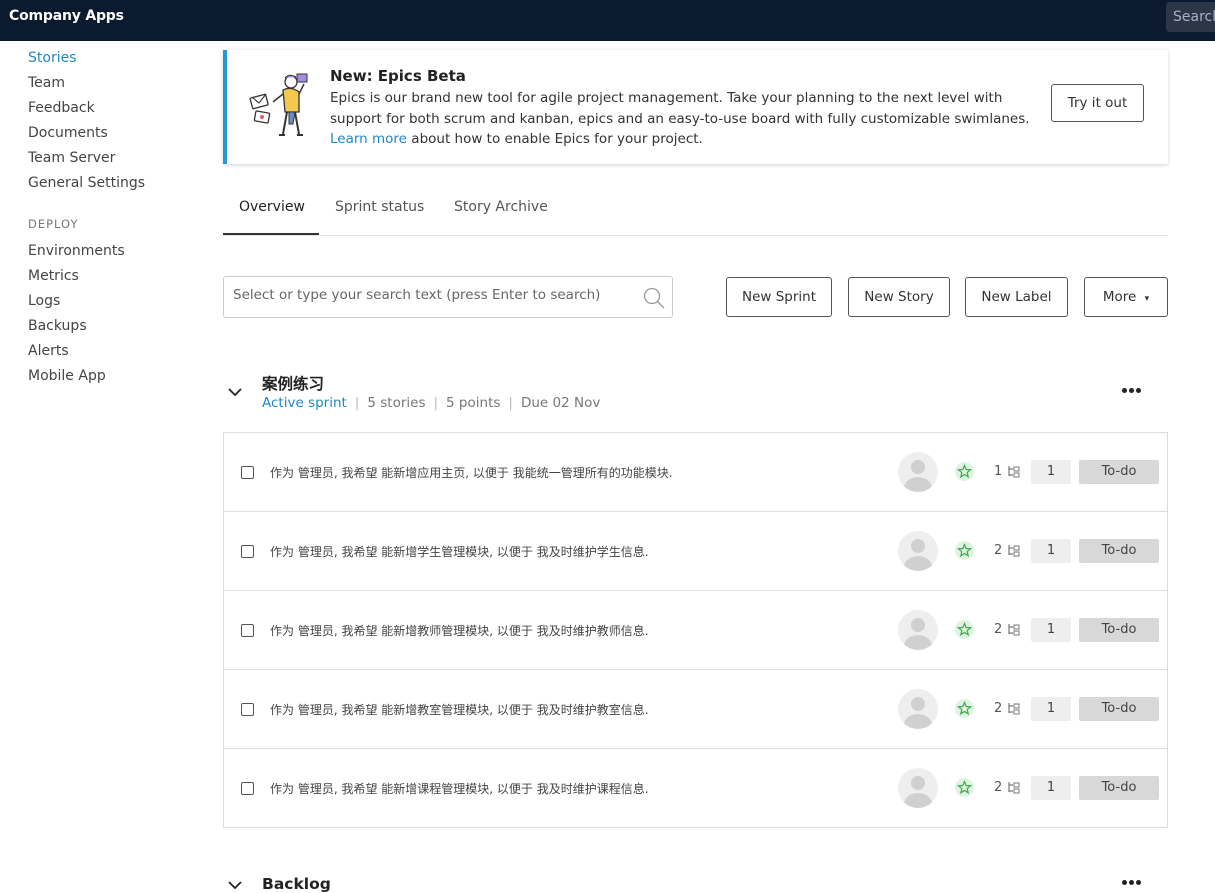  I want to click on more-dropdown-button: More ▾, so click(1126, 297).